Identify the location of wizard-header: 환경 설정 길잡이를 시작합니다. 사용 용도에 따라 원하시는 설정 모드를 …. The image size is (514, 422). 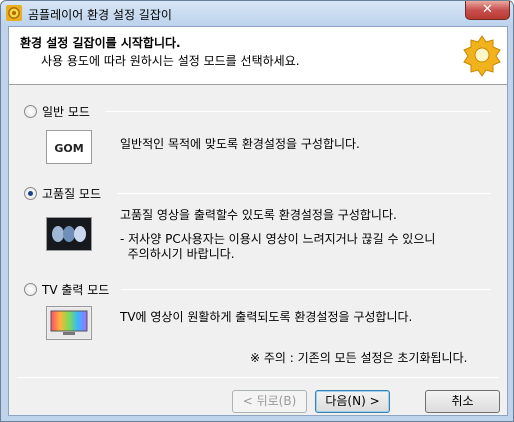
(258, 56).